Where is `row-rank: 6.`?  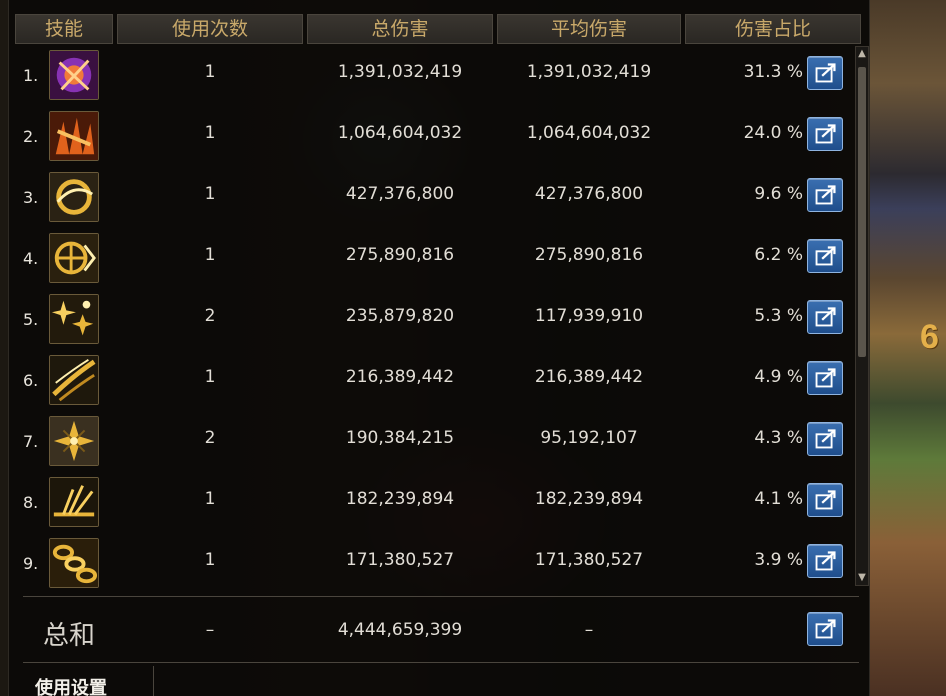
row-rank: 6. is located at coordinates (31, 380).